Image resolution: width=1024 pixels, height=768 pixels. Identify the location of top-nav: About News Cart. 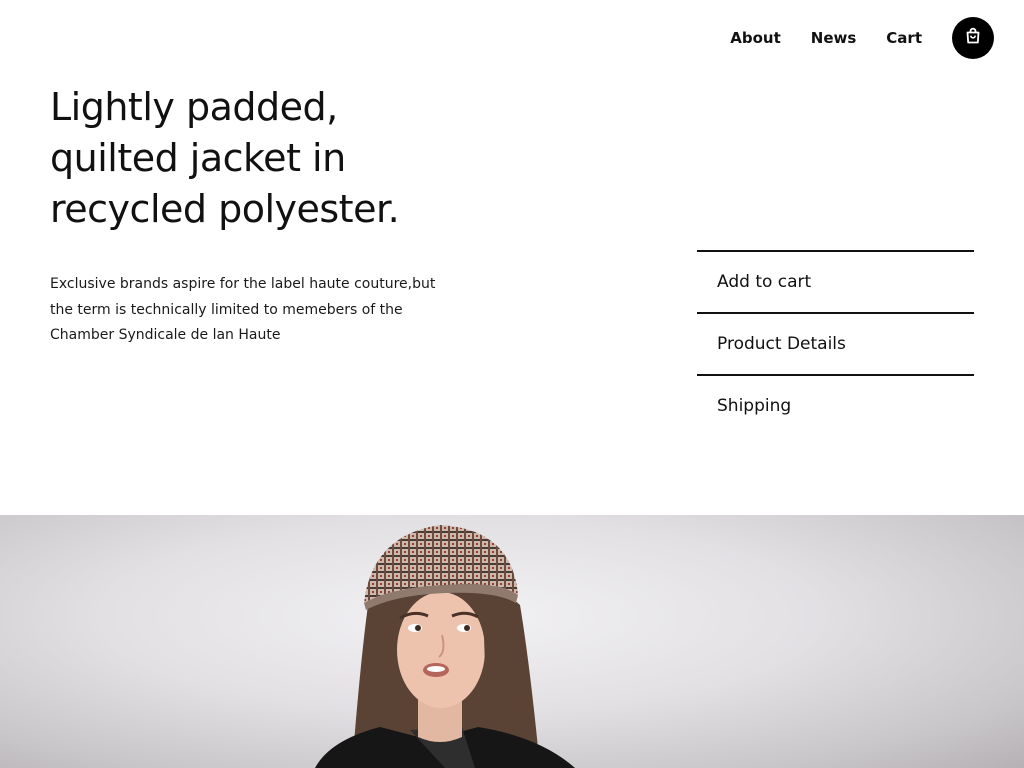
(862, 38).